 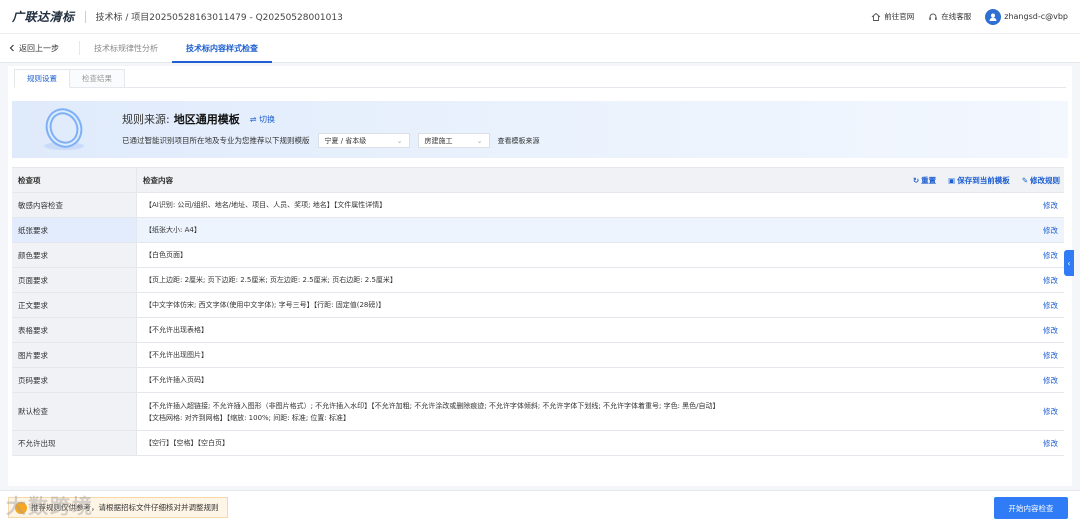 I want to click on top-right-actions: 前往官网 在线客服 zhangsd-c@vbp, so click(x=969, y=16).